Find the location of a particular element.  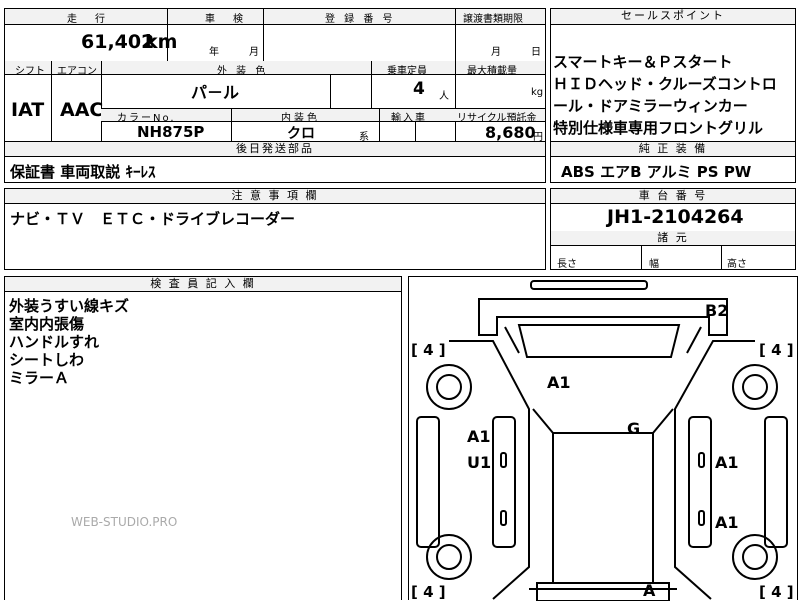

later-items-header: 後日発送部品 is located at coordinates (275, 149).